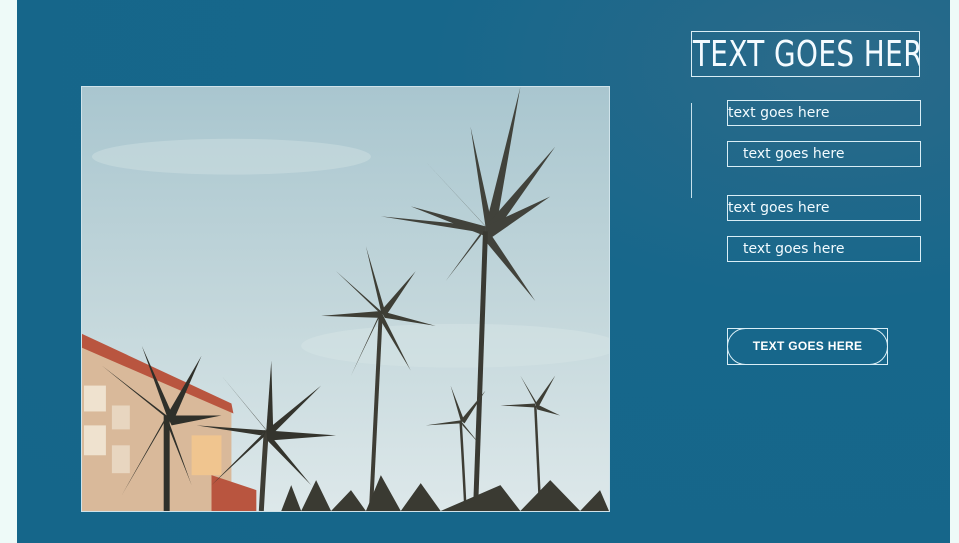 This screenshot has height=543, width=959. What do you see at coordinates (824, 249) in the screenshot?
I see `text-field-4: text goes here` at bounding box center [824, 249].